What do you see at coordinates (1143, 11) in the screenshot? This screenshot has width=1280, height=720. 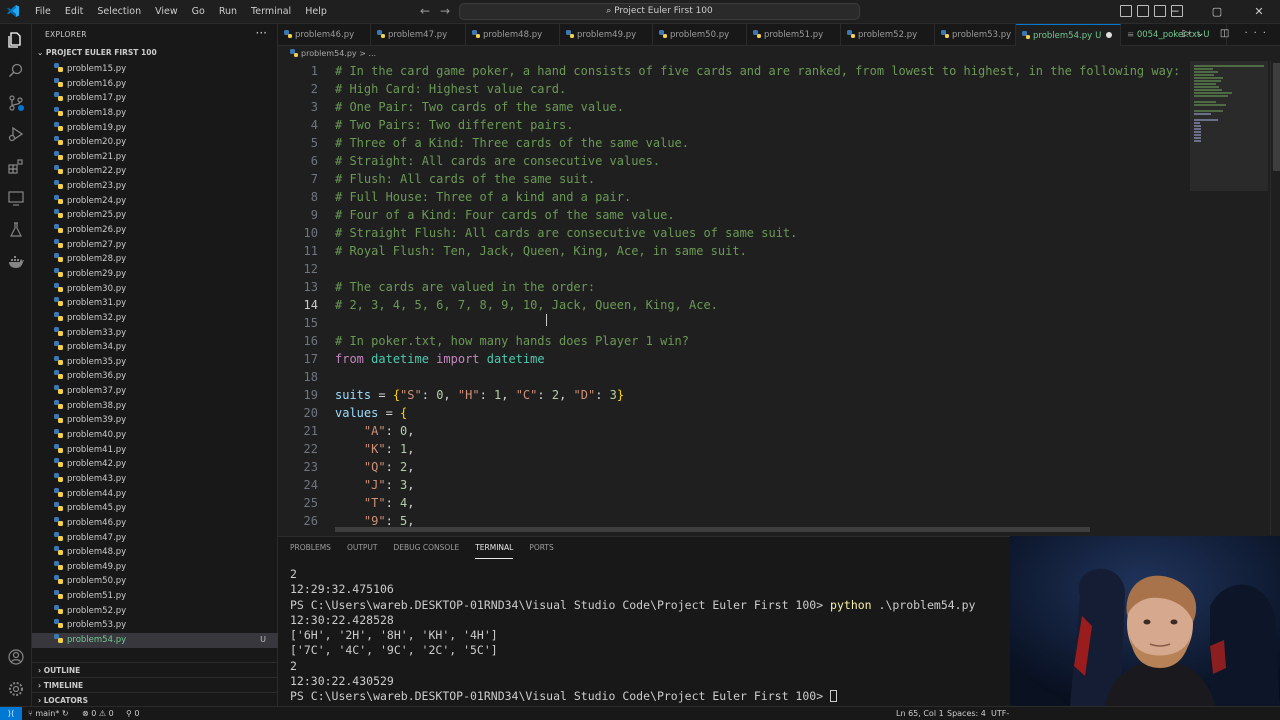 I see `toggle-panel-icon` at bounding box center [1143, 11].